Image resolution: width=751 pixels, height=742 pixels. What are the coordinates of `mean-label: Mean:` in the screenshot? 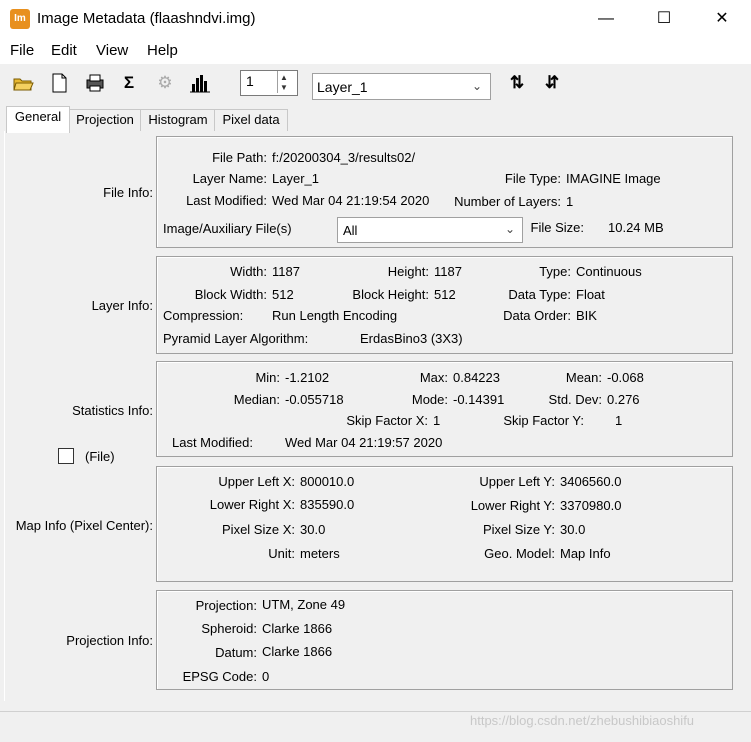 It's located at (583, 377).